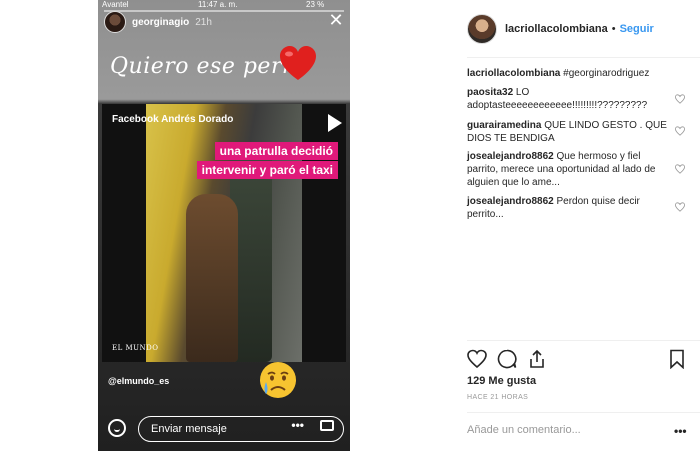  What do you see at coordinates (212, 278) in the screenshot?
I see `dog-figure` at bounding box center [212, 278].